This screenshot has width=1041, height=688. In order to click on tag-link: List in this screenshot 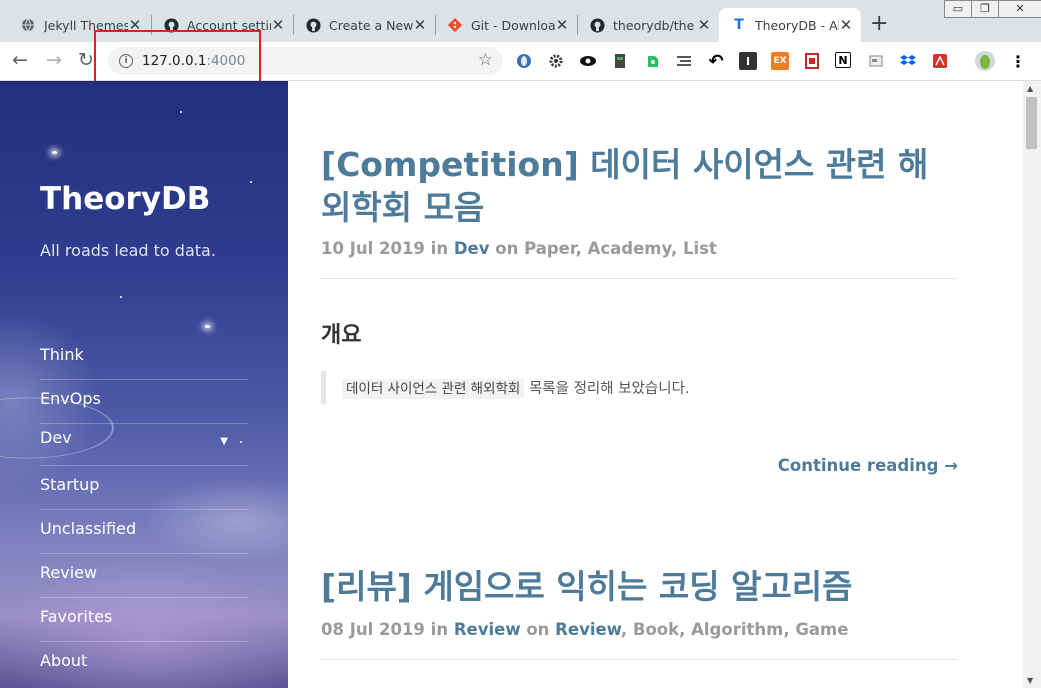, I will do `click(700, 248)`.